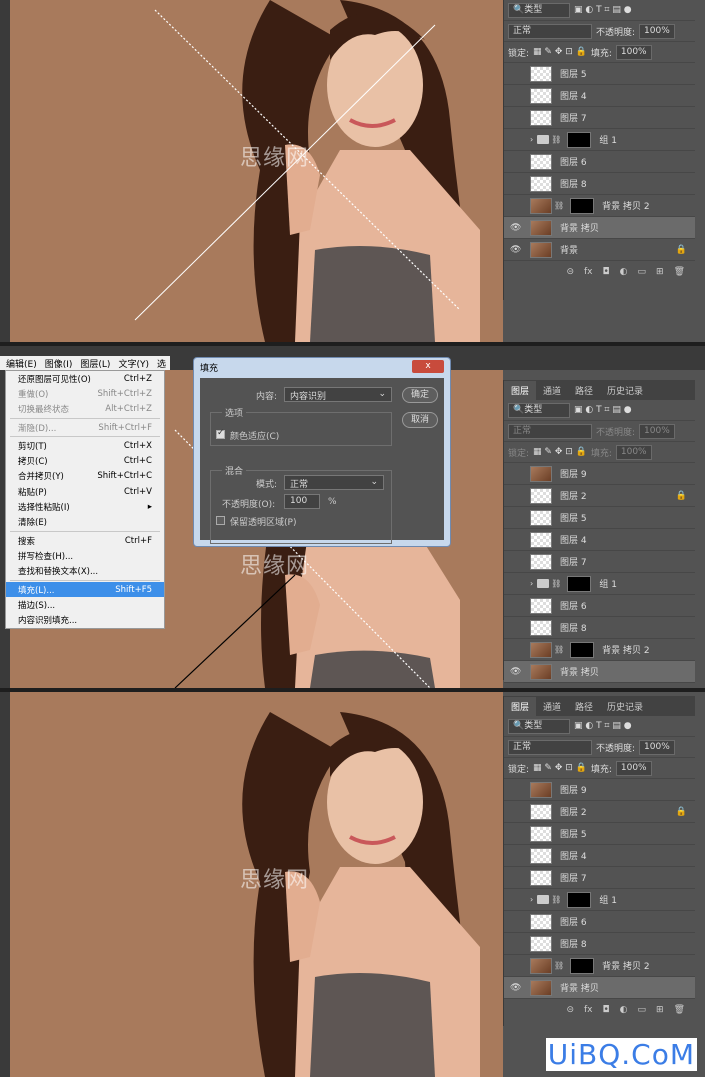 The height and width of the screenshot is (1077, 705). I want to click on menu-item: 选择性粘贴(I) ▸, so click(85, 506).